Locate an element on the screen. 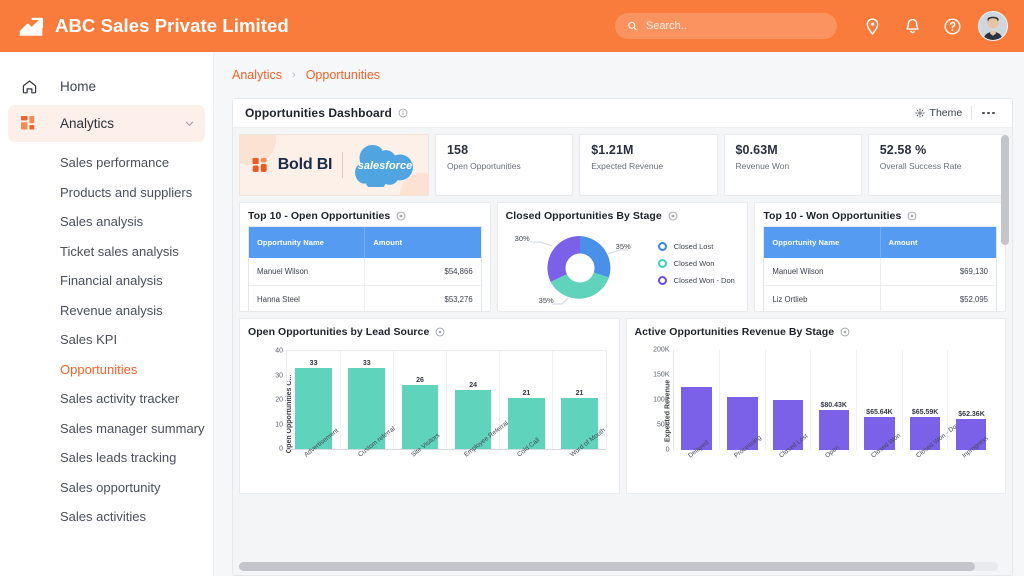 The image size is (1024, 576). cell-opportunity-name: Hanna Steel is located at coordinates (307, 298).